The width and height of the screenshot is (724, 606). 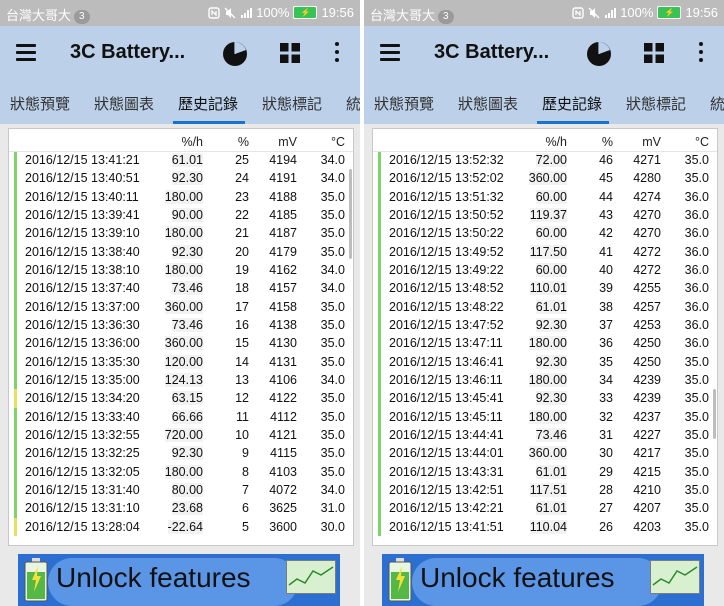 I want to click on table-row: 2016/12/15 13:39:10 180.00 21 4187 35.0, so click(x=181, y=233).